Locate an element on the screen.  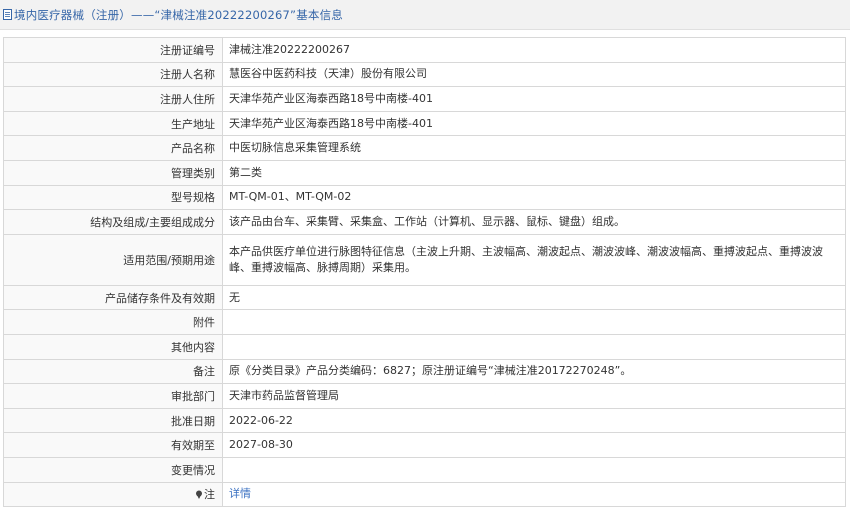
row-value: 中医切脉信息采集管理系统 is located at coordinates (534, 148).